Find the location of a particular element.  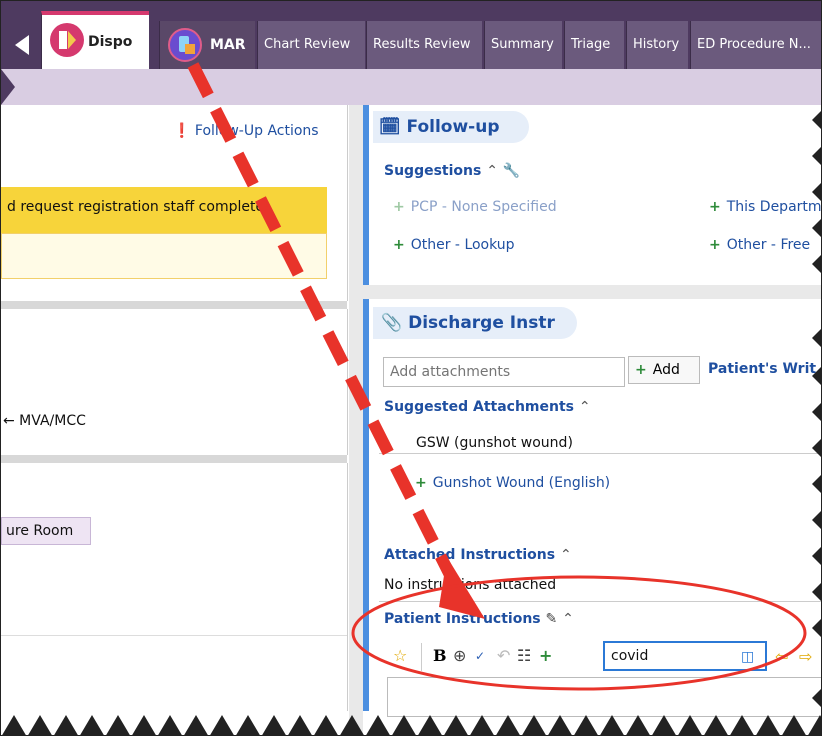

annotation-ellipse is located at coordinates (579, 633).